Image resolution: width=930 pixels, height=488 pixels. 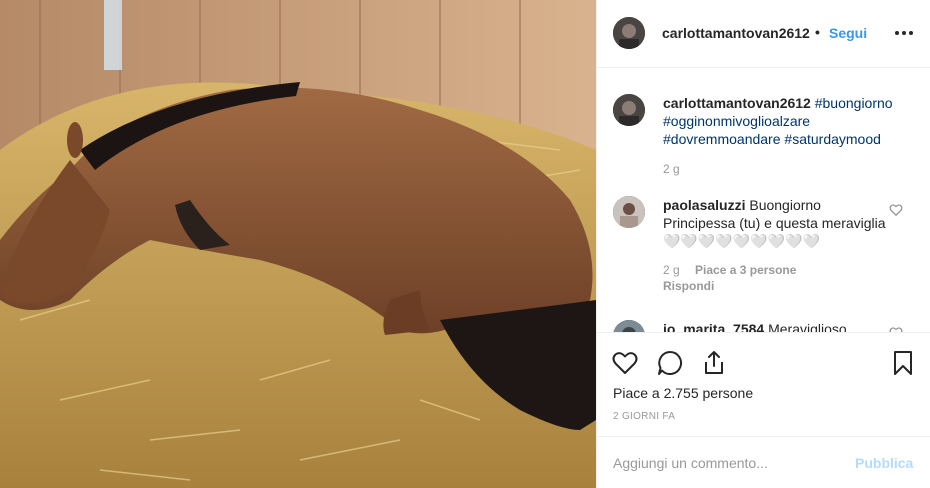 I want to click on caption-username: carlottamantovan2612, so click(x=737, y=103).